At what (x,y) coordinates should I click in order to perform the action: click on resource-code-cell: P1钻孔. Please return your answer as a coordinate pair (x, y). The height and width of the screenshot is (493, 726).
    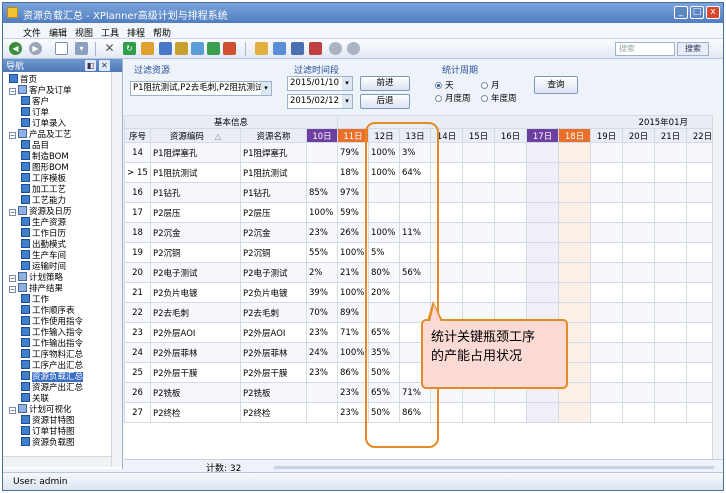
    Looking at the image, I should click on (195, 192).